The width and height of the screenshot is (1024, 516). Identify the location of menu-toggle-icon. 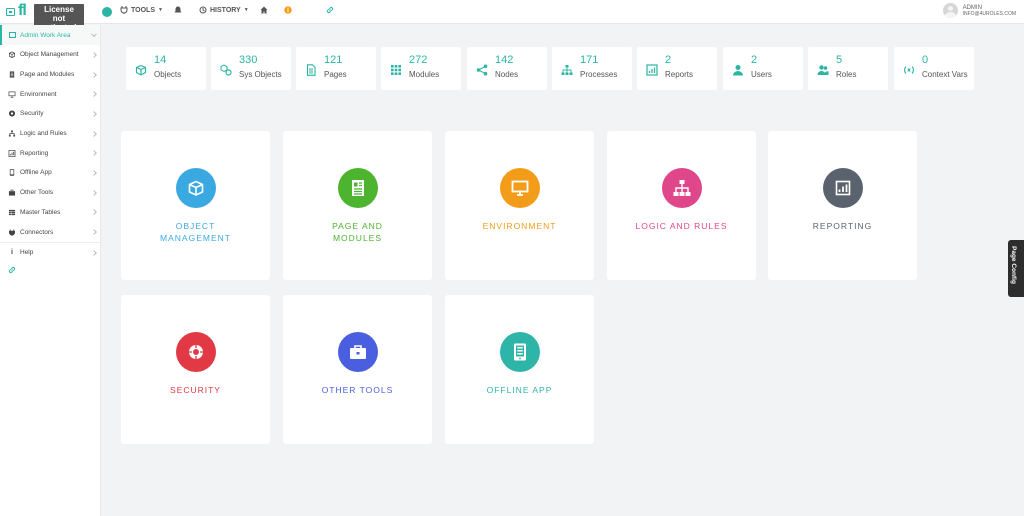
(10, 12).